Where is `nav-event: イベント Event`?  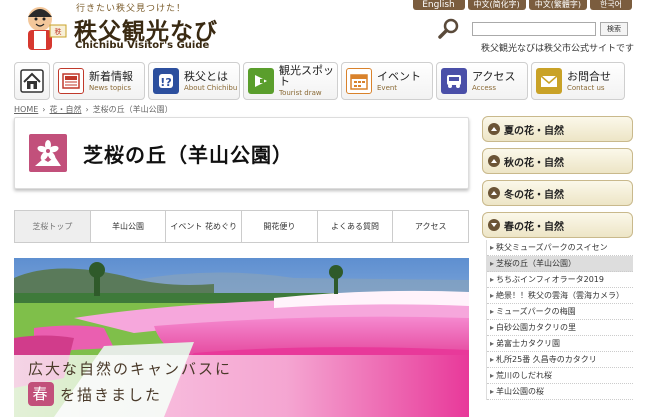 nav-event: イベント Event is located at coordinates (387, 81).